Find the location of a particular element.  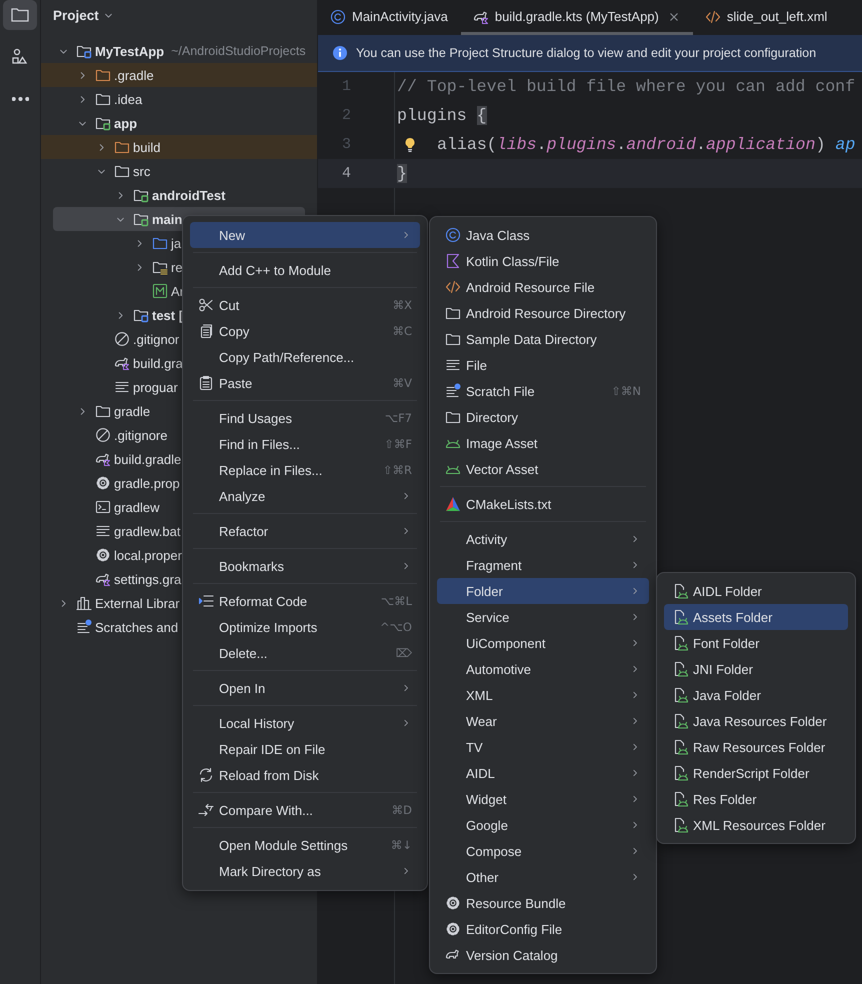

tree-item: MyTestApp ~/AndroidStudioProjects is located at coordinates (179, 51).